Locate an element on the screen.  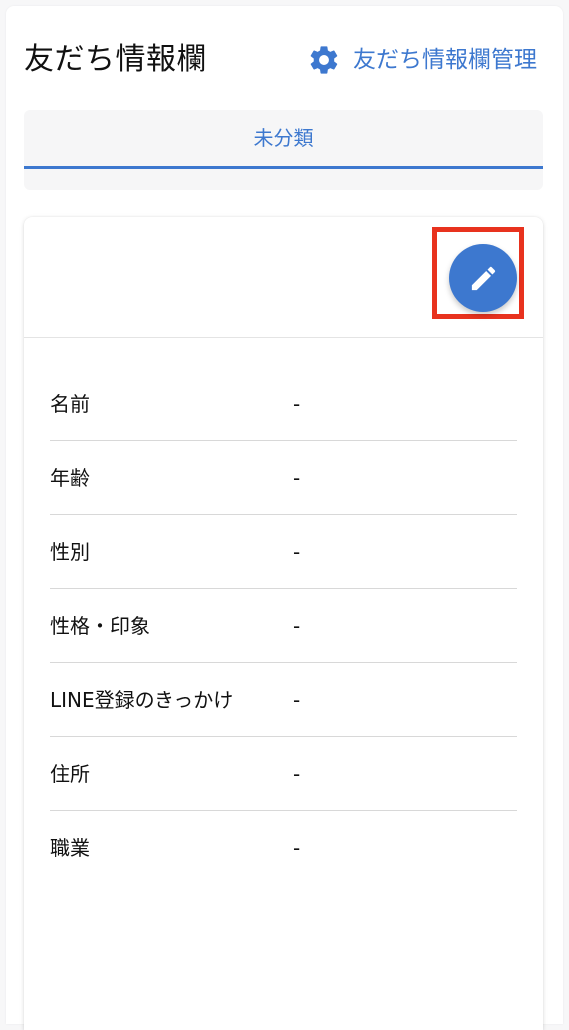
friend-info-manage-link: 友だち情報欄管理 is located at coordinates (422, 60).